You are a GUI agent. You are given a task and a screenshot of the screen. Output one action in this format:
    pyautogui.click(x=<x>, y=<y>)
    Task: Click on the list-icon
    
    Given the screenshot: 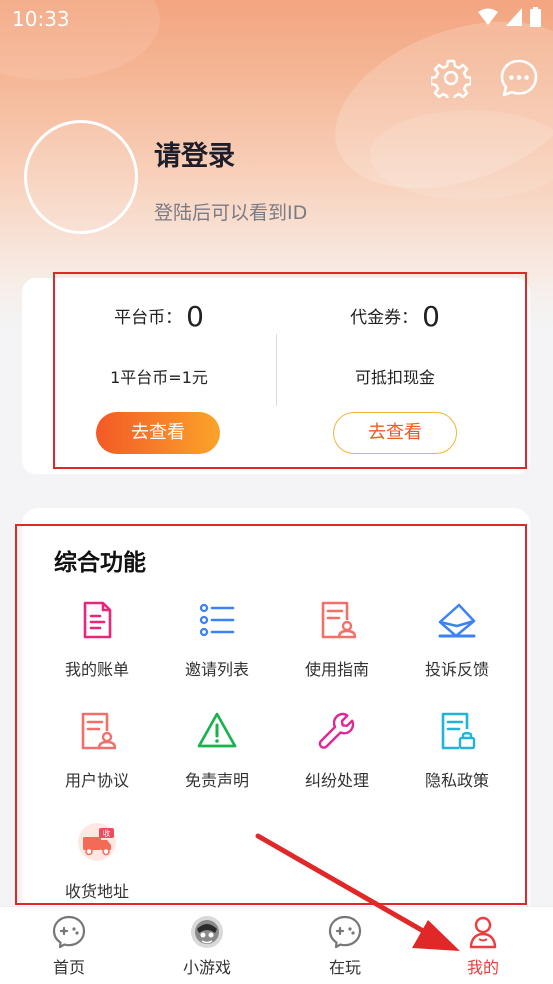 What is the action you would take?
    pyautogui.click(x=217, y=620)
    